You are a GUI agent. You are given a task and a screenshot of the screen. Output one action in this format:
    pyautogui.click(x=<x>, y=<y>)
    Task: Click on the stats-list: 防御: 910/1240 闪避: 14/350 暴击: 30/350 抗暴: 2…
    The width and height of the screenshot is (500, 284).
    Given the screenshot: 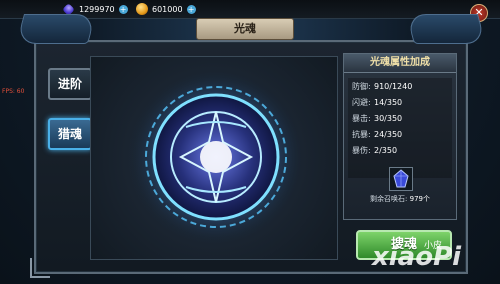 What is the action you would take?
    pyautogui.click(x=400, y=128)
    